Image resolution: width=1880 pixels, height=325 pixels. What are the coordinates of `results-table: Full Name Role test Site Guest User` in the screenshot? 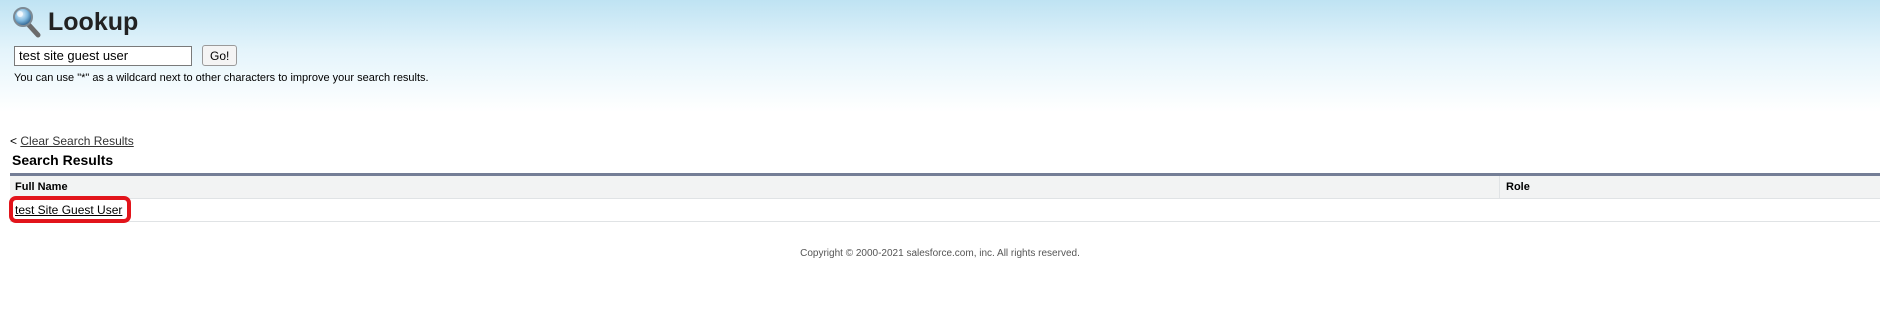 It's located at (945, 197).